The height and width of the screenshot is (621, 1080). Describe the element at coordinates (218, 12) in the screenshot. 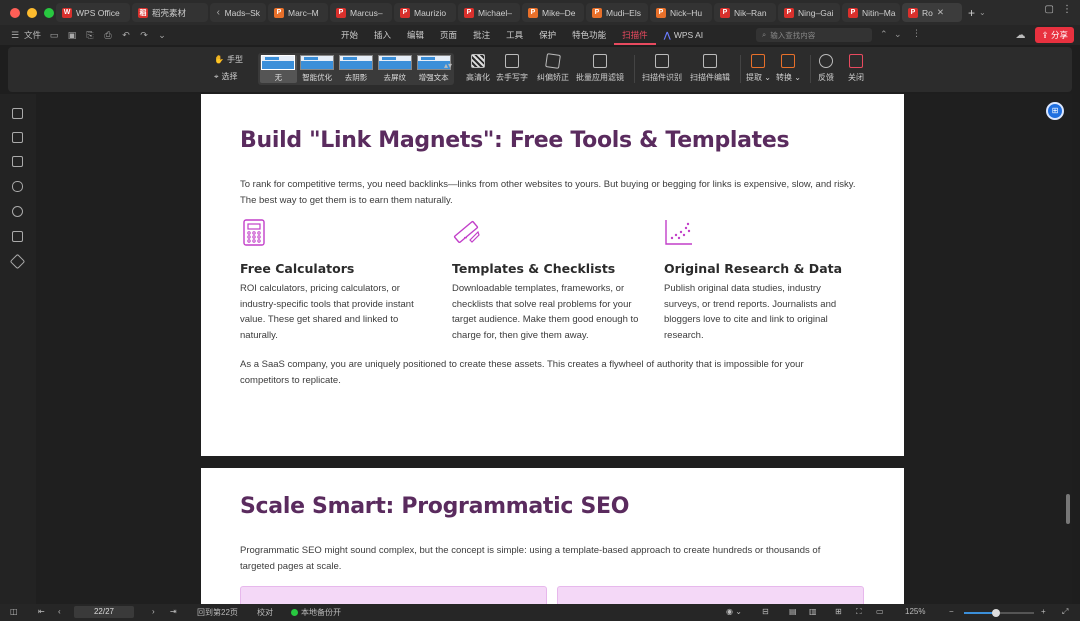

I see `chevron-left-icon: ‹` at that location.